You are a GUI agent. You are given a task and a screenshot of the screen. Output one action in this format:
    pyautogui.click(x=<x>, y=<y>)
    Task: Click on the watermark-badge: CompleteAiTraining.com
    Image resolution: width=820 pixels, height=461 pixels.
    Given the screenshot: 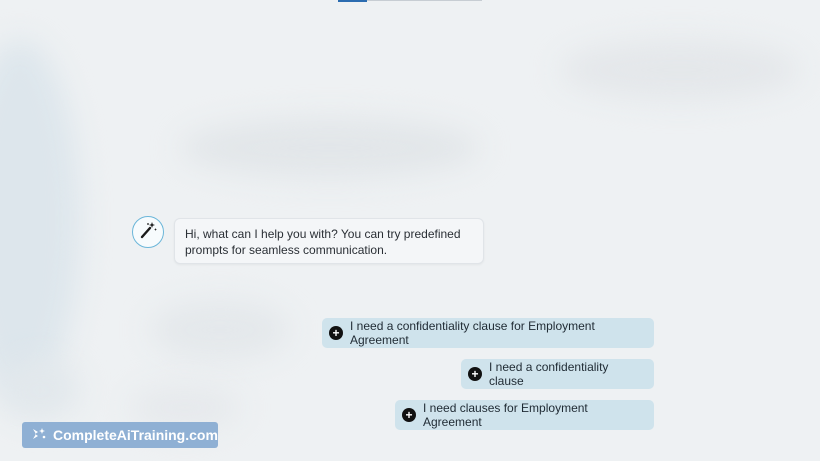 What is the action you would take?
    pyautogui.click(x=120, y=435)
    